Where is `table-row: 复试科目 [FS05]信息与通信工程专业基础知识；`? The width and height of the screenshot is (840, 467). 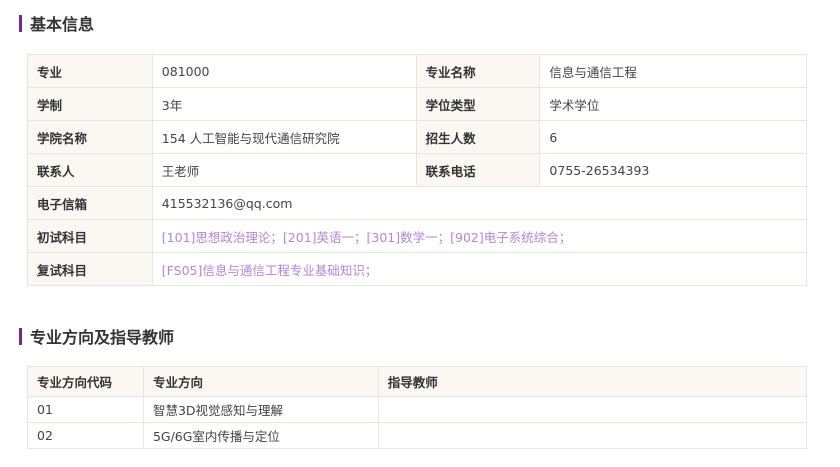
table-row: 复试科目 [FS05]信息与通信工程专业基础知识； is located at coordinates (417, 269).